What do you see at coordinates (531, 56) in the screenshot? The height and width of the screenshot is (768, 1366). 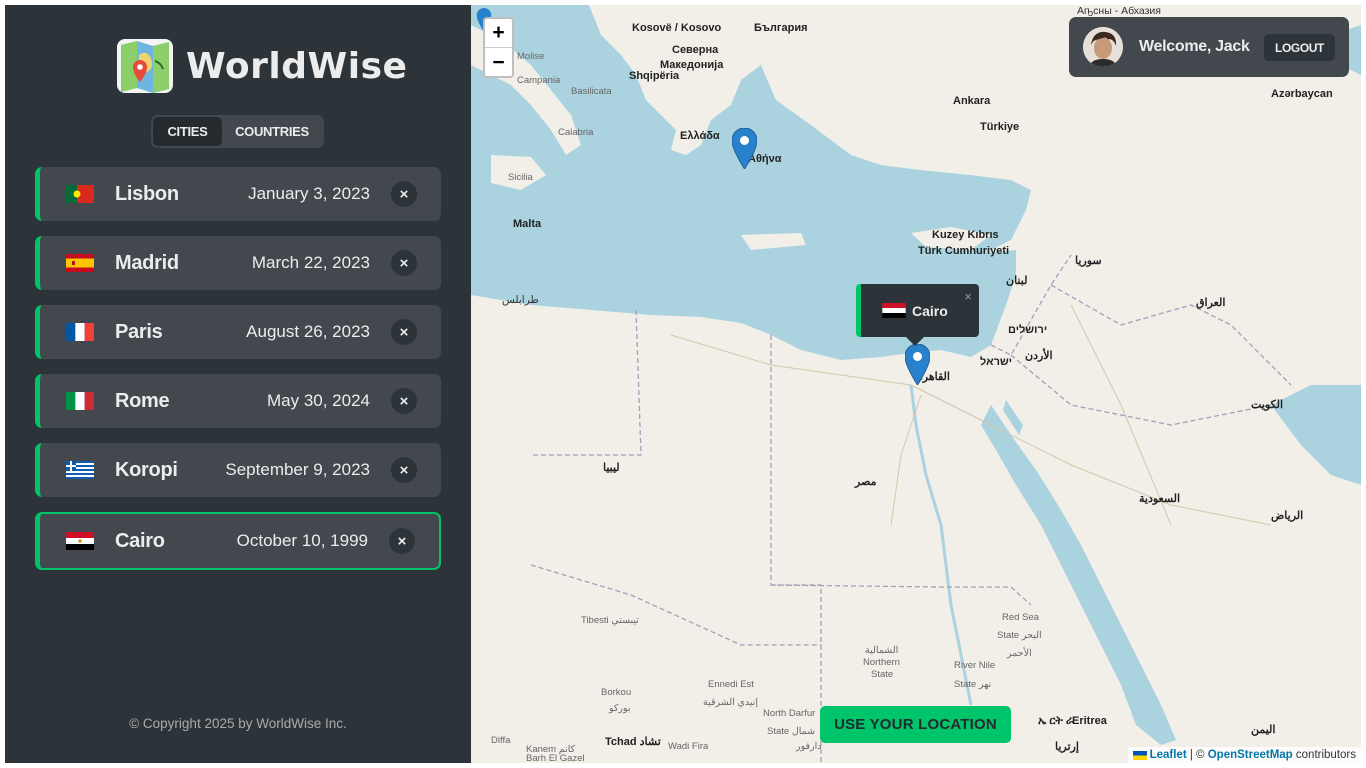 I see `map-label: Molise` at bounding box center [531, 56].